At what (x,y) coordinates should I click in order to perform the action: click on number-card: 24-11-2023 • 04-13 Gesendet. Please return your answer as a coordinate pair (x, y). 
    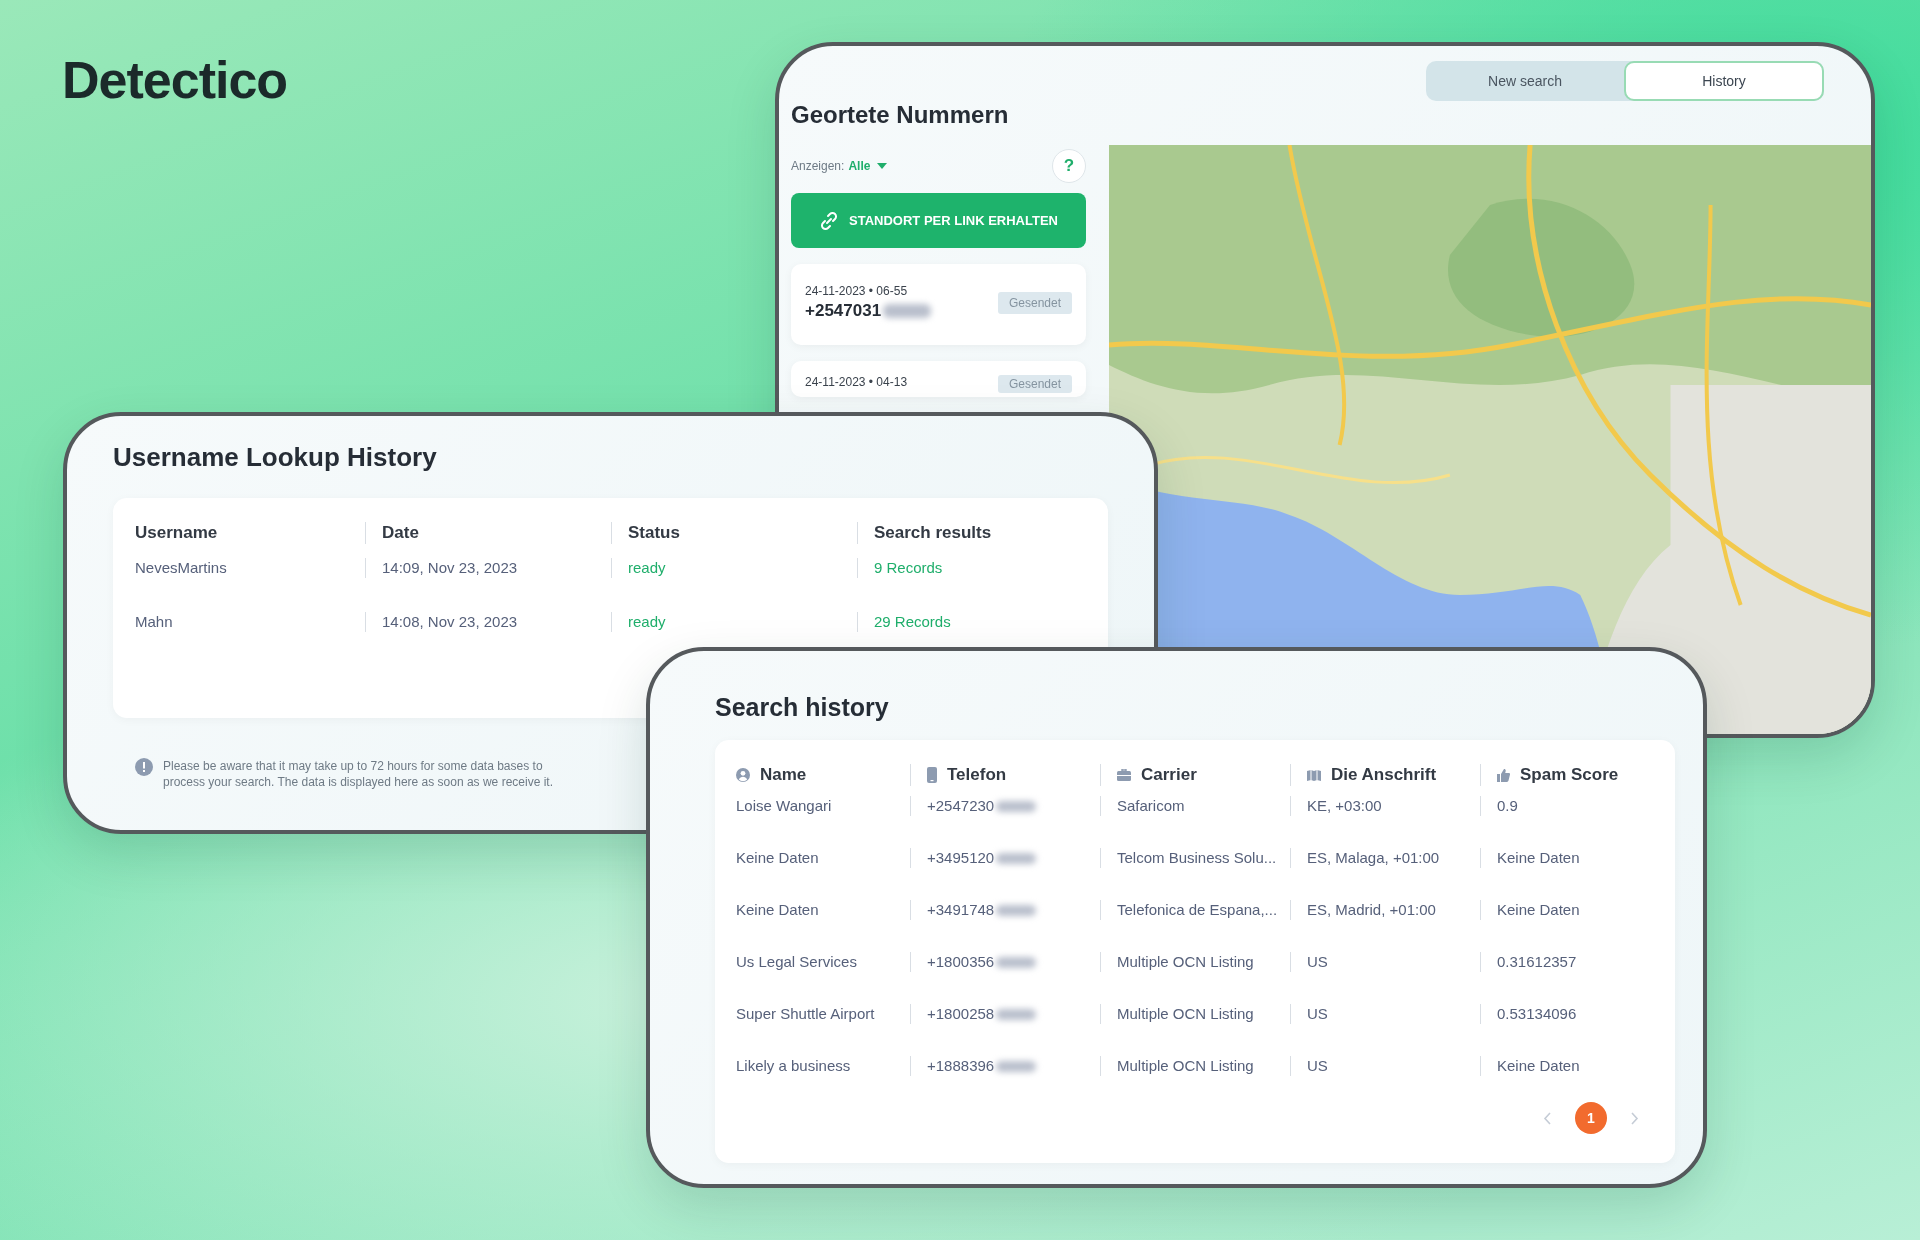
    Looking at the image, I should click on (938, 379).